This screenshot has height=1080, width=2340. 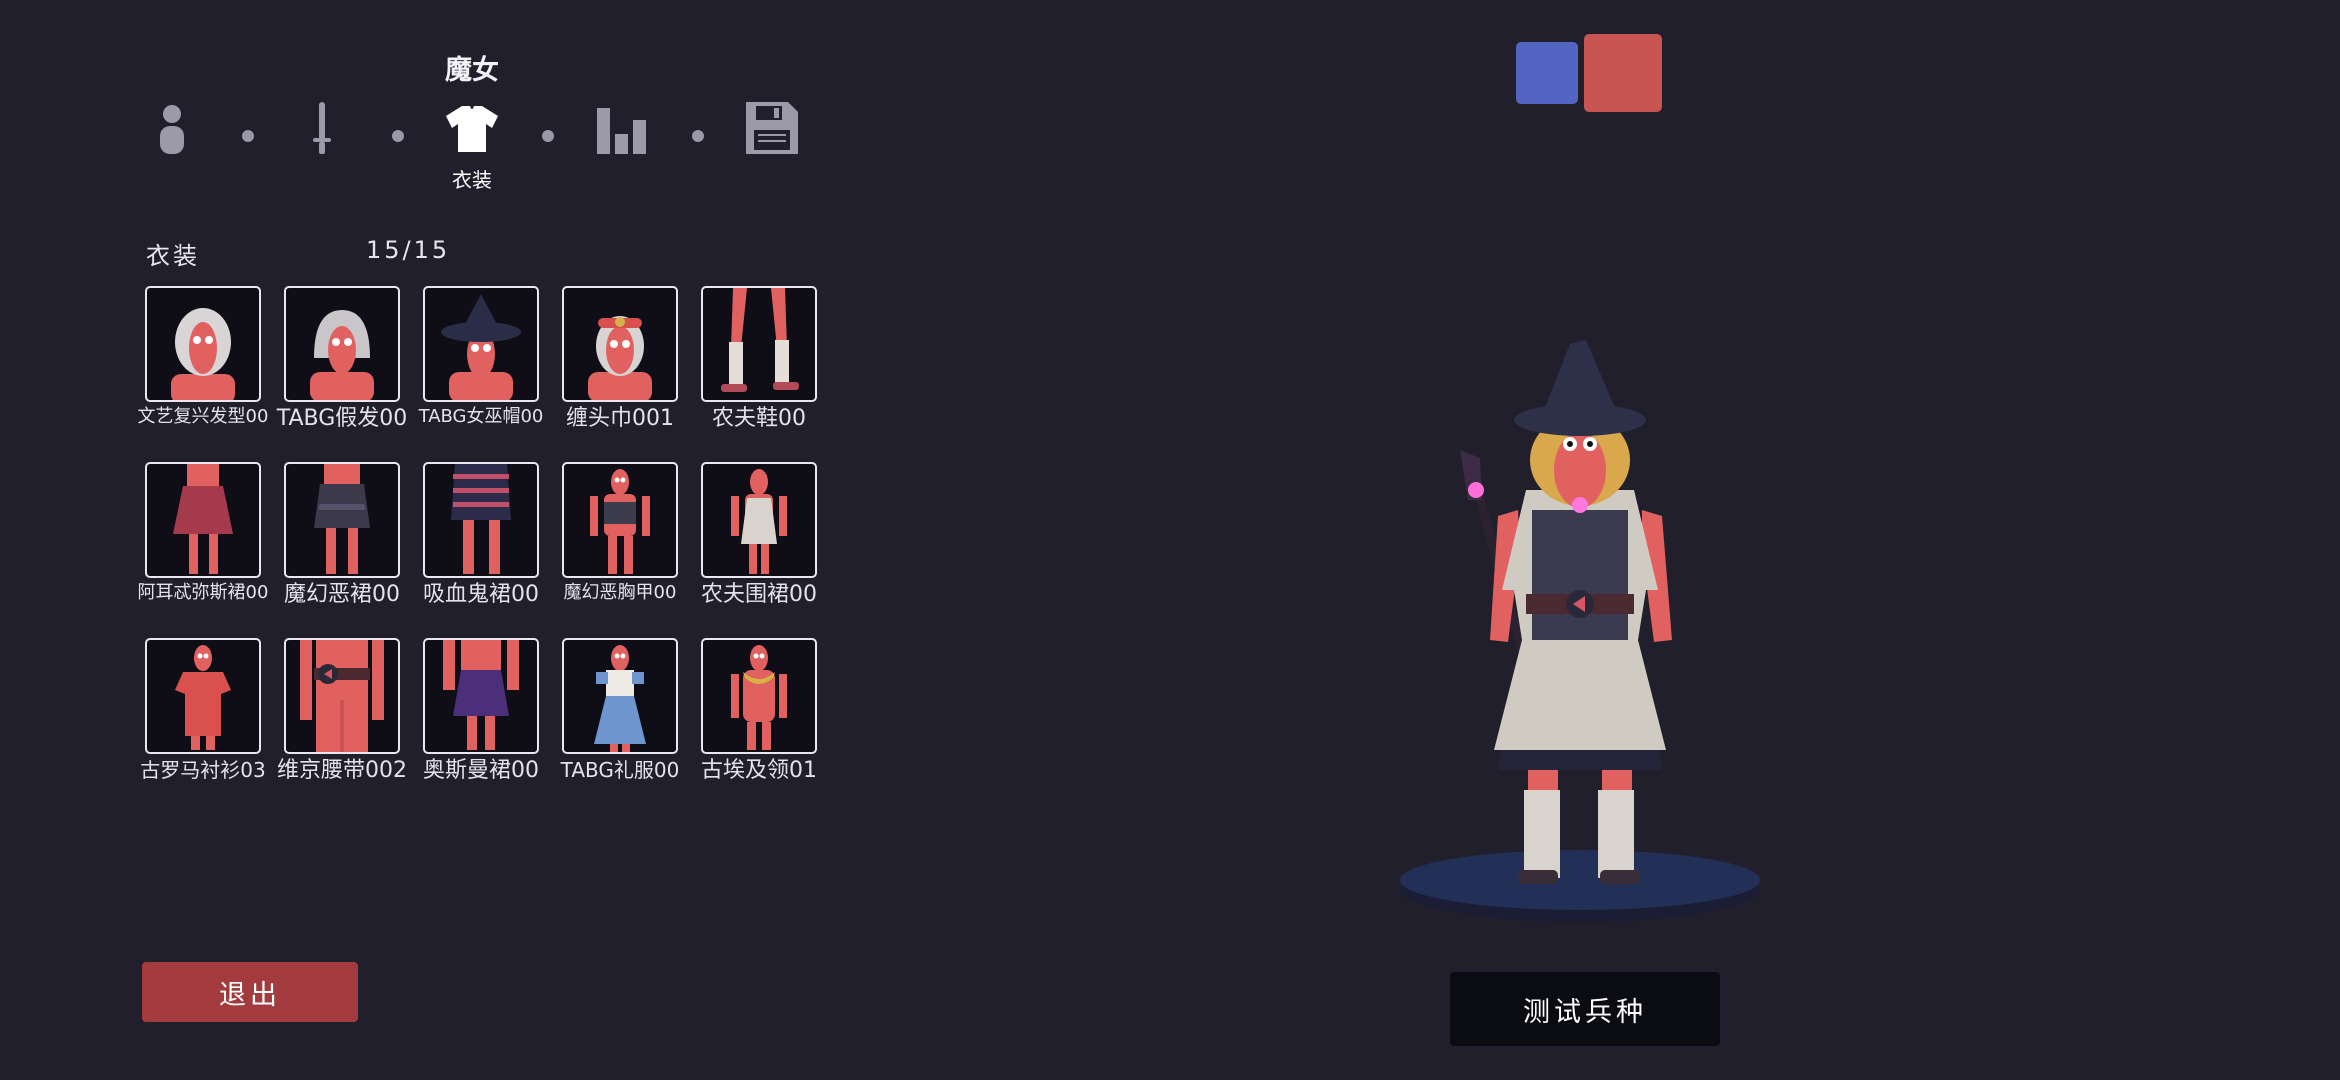 What do you see at coordinates (1623, 73) in the screenshot?
I see `team-red-button` at bounding box center [1623, 73].